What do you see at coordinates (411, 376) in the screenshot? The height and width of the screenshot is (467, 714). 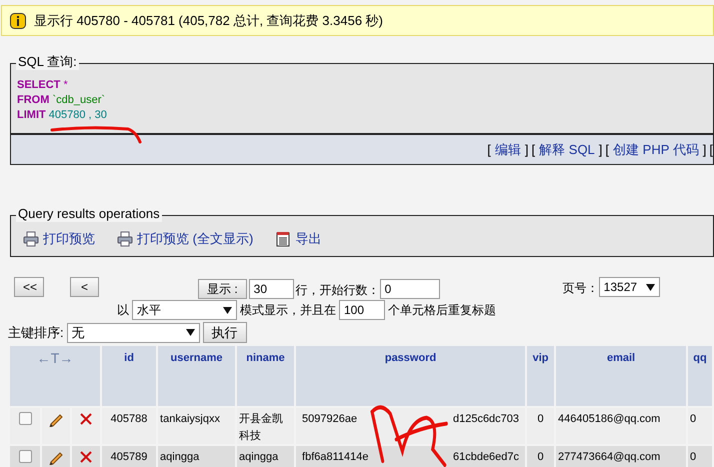 I see `column-header: password` at bounding box center [411, 376].